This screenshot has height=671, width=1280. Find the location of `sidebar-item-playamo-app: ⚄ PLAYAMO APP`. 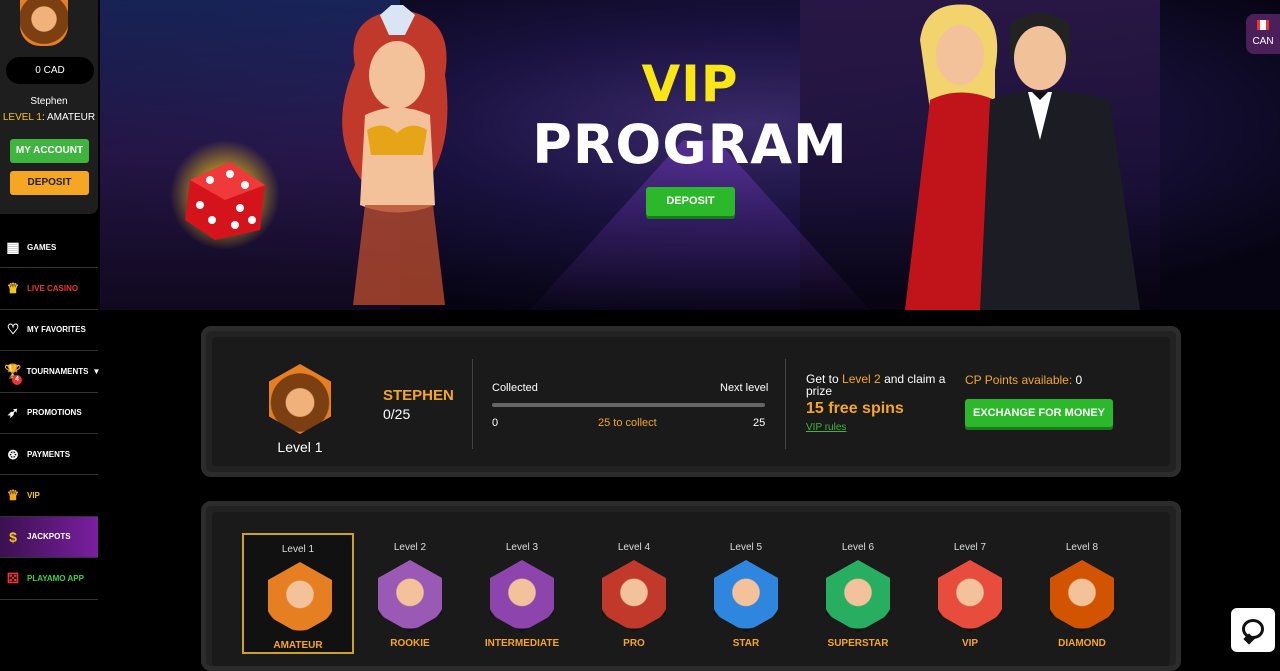

sidebar-item-playamo-app: ⚄ PLAYAMO APP is located at coordinates (49, 579).